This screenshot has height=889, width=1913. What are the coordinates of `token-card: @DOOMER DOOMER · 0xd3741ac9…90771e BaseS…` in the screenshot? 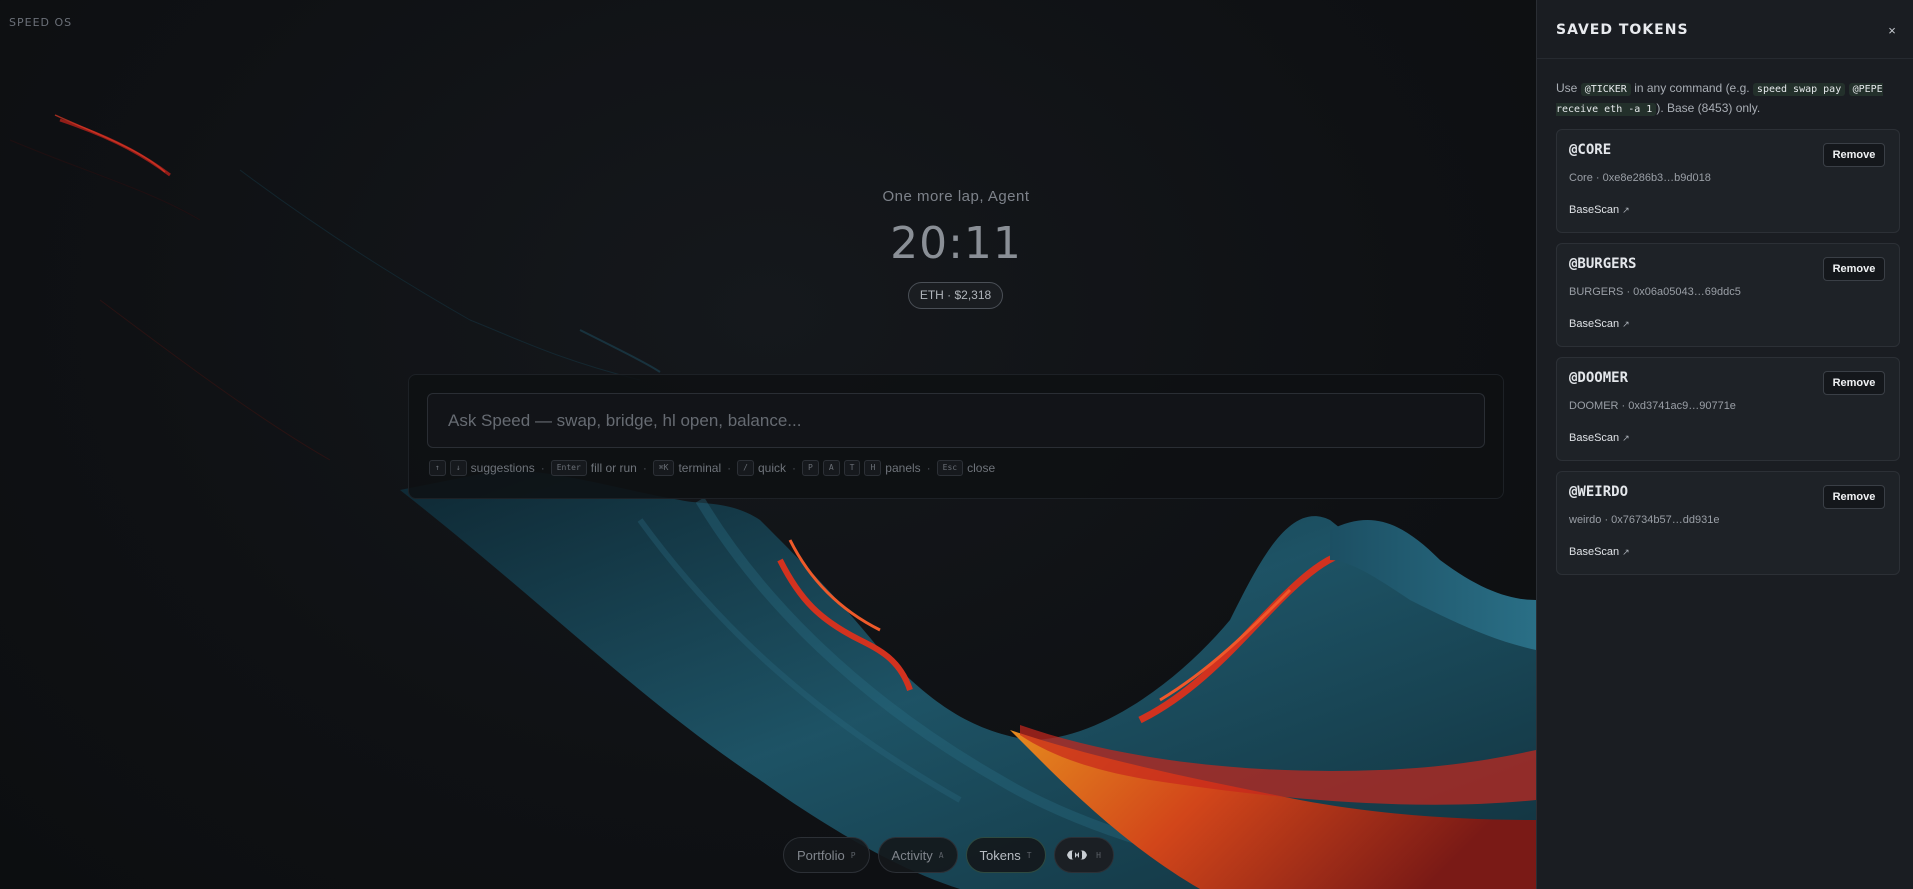 It's located at (1728, 409).